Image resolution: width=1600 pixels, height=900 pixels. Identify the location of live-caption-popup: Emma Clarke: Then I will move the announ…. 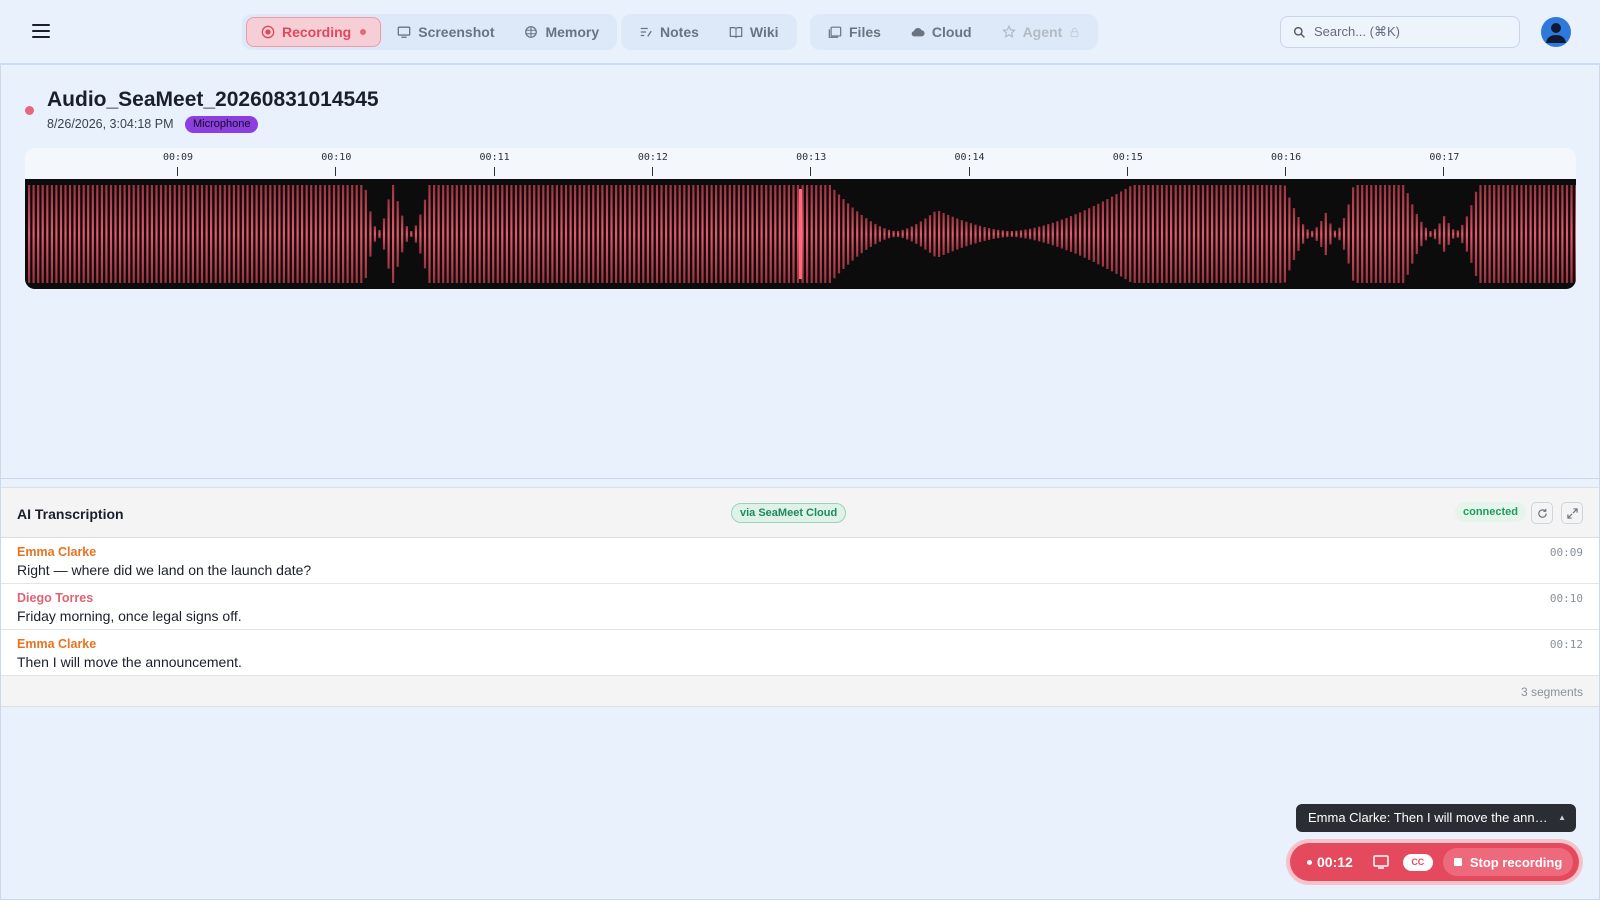
(1436, 818).